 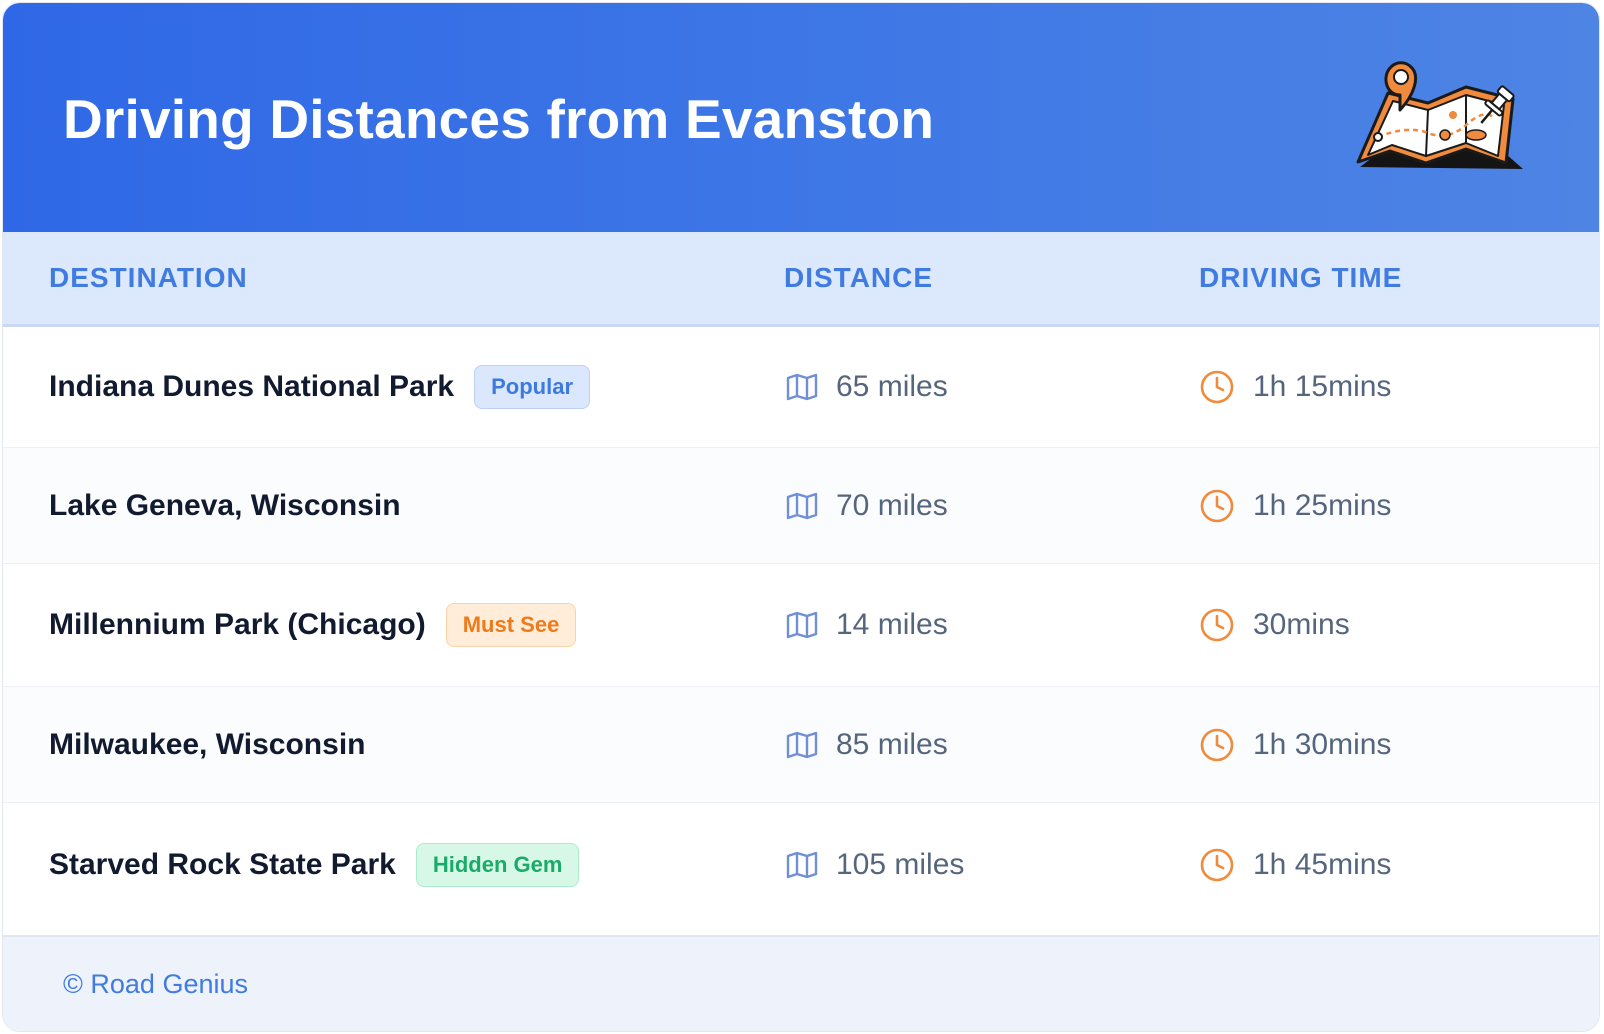 What do you see at coordinates (1301, 277) in the screenshot?
I see `column-header-driving-time: DRIVING TIME` at bounding box center [1301, 277].